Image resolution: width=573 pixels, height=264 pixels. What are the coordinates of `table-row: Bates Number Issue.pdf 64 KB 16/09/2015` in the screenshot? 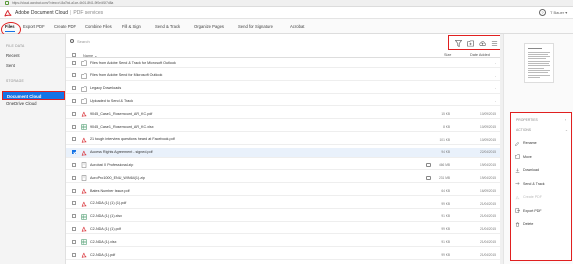 It's located at (284, 191).